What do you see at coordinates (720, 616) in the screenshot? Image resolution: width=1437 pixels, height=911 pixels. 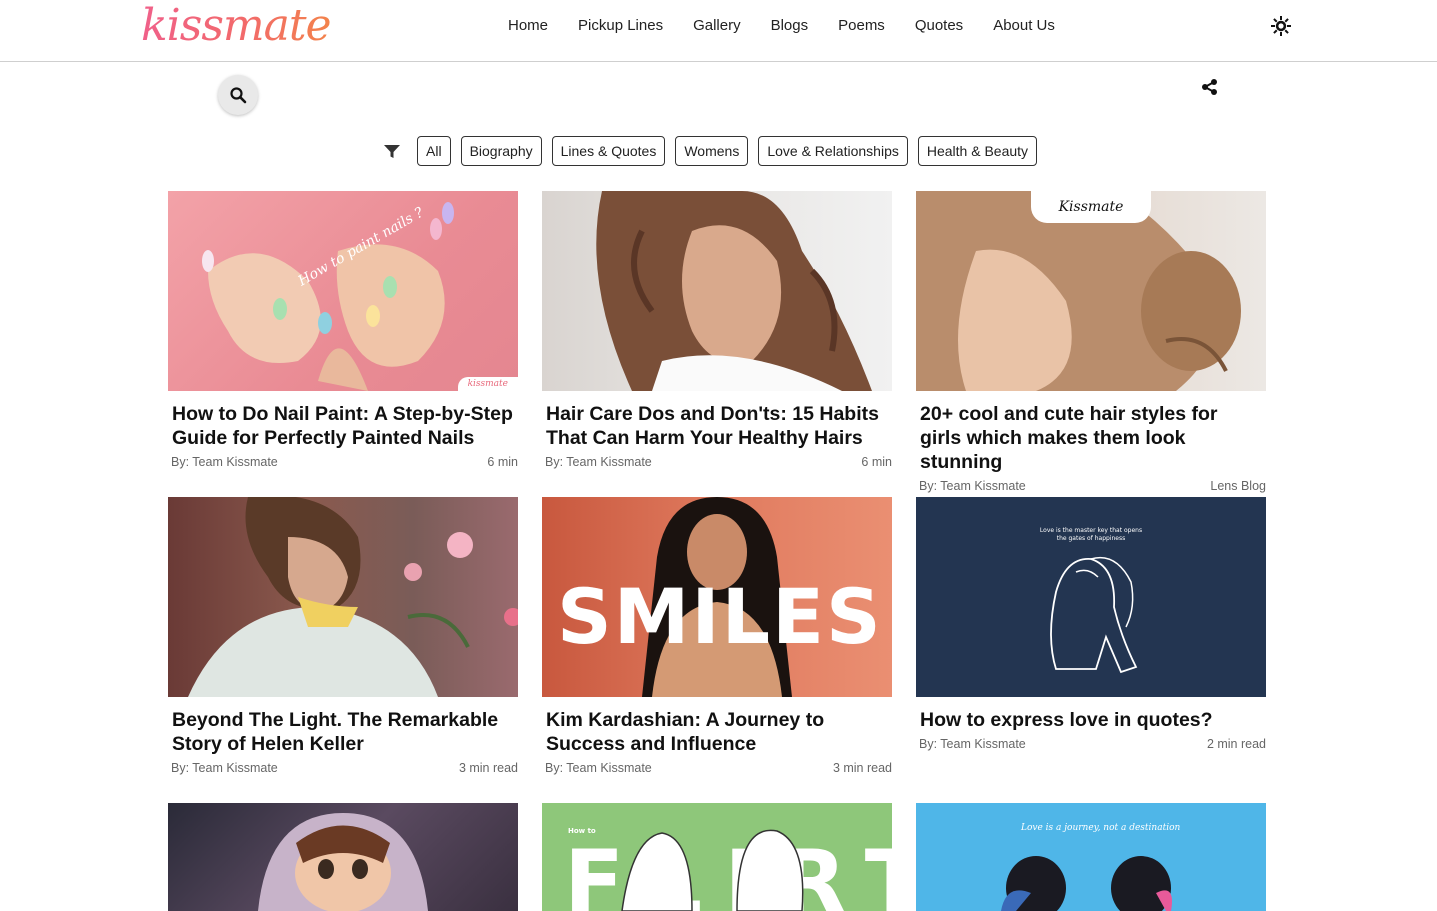 I see `card-image-caption: SMILES` at bounding box center [720, 616].